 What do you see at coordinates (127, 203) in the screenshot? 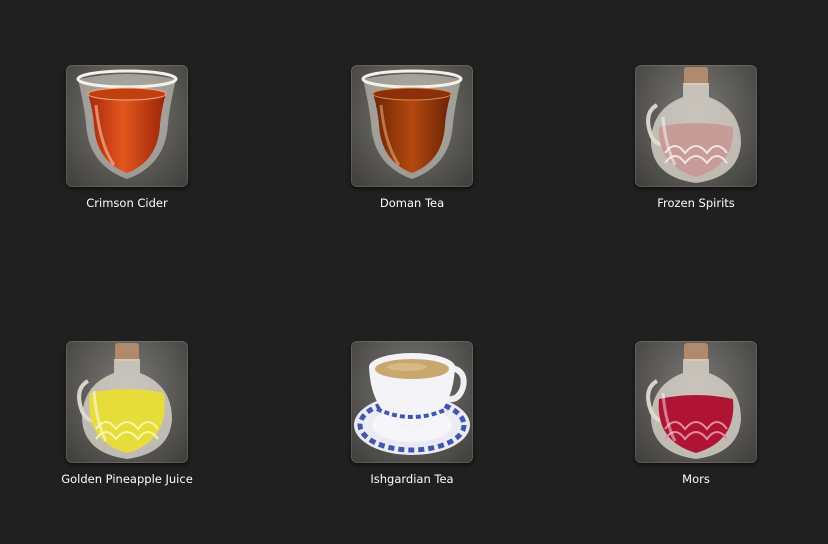
I see `item-label: Crimson Cider` at bounding box center [127, 203].